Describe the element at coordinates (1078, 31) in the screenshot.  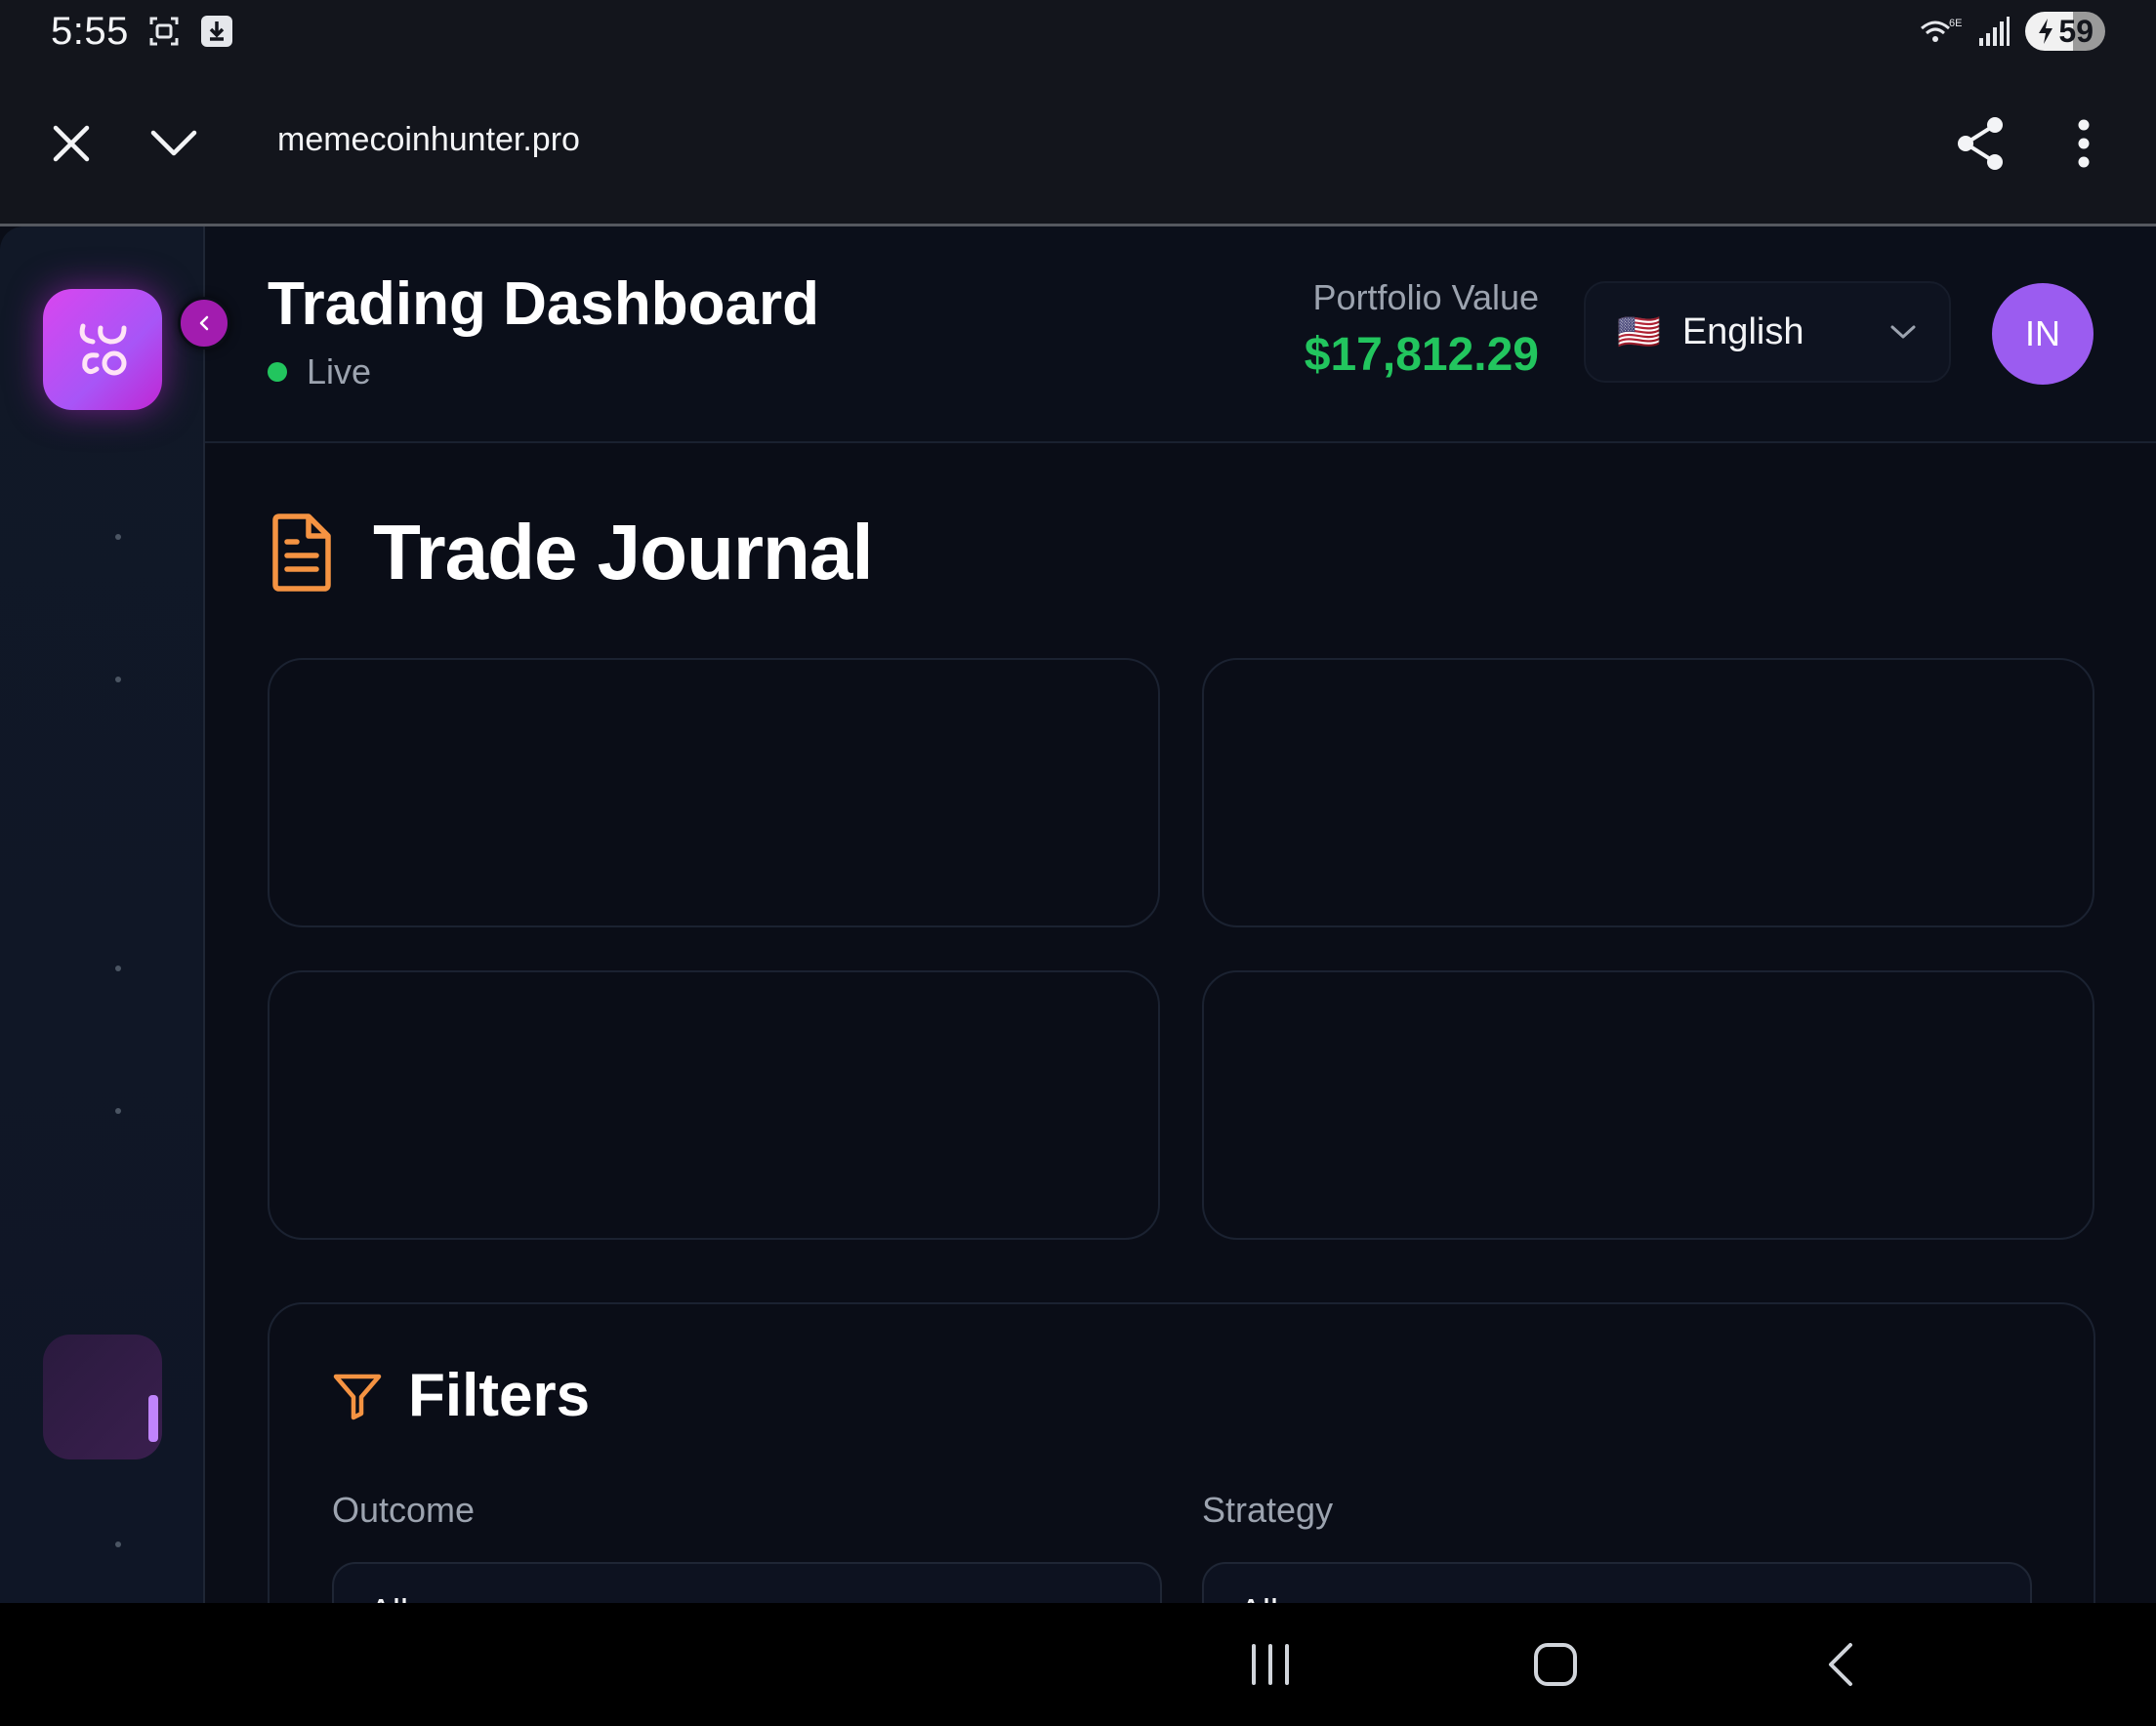
I see `status-bar: 5:55 6E 59` at that location.